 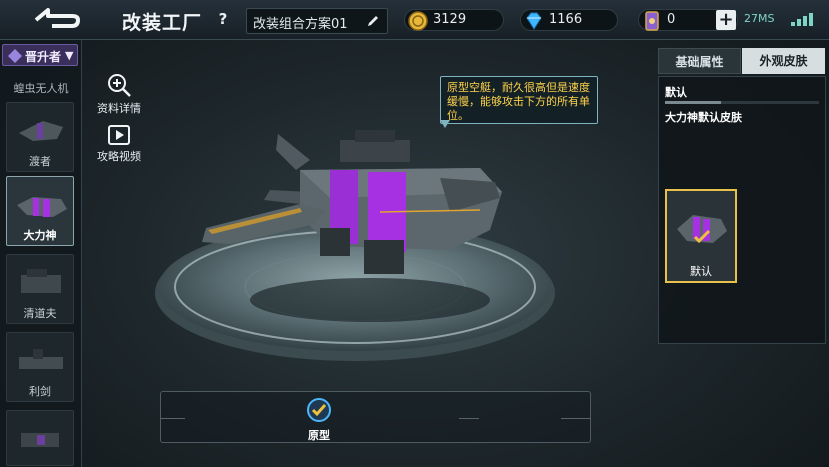 I want to click on gem-value: 1166, so click(x=566, y=19).